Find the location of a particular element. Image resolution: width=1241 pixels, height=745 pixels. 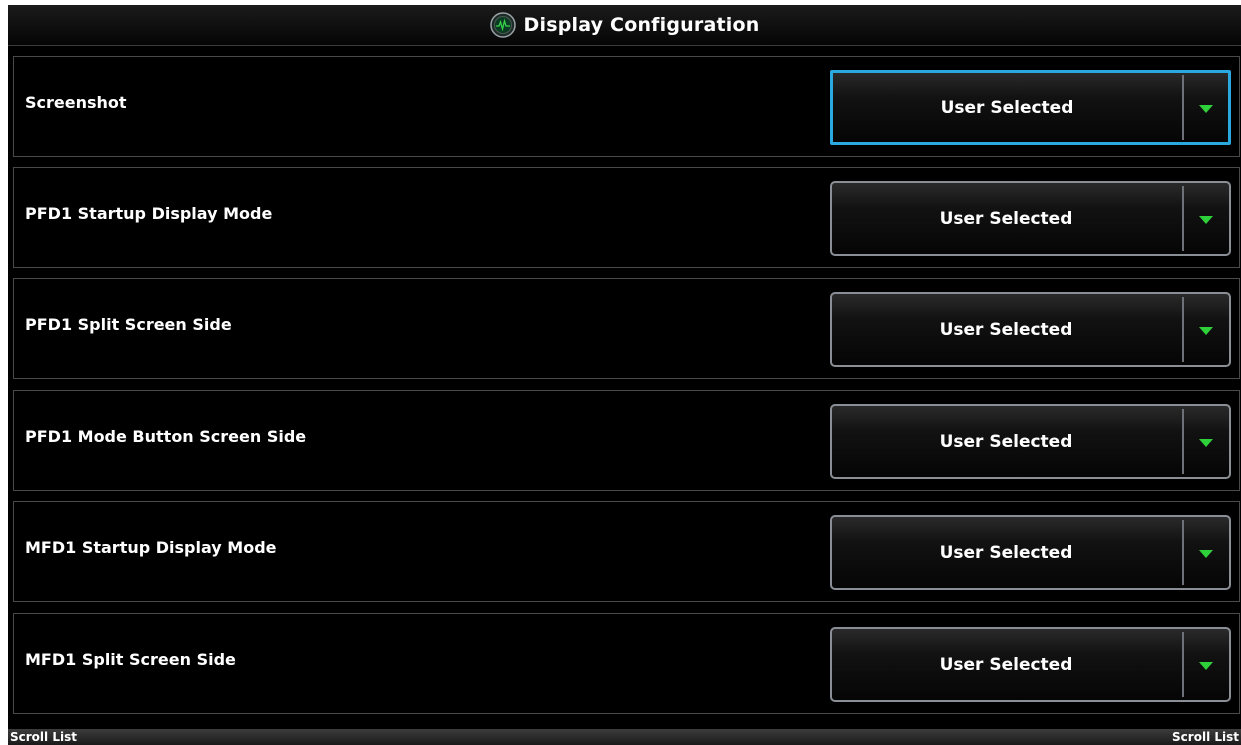

scroll-list-right-softkey: Scroll List is located at coordinates (1205, 737).